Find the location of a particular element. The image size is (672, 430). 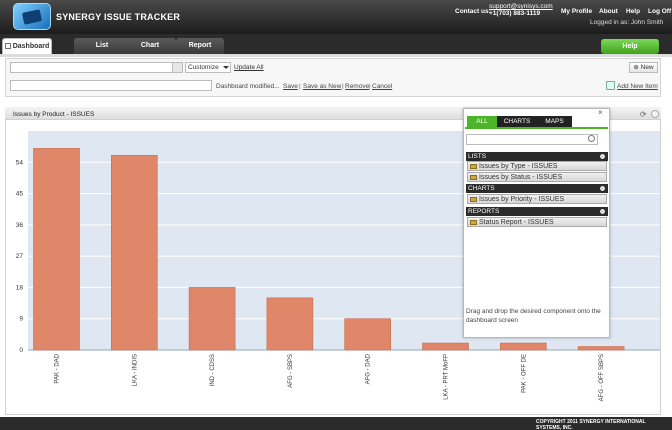

palette-item: Issues by Type - ISSUES is located at coordinates (537, 166).